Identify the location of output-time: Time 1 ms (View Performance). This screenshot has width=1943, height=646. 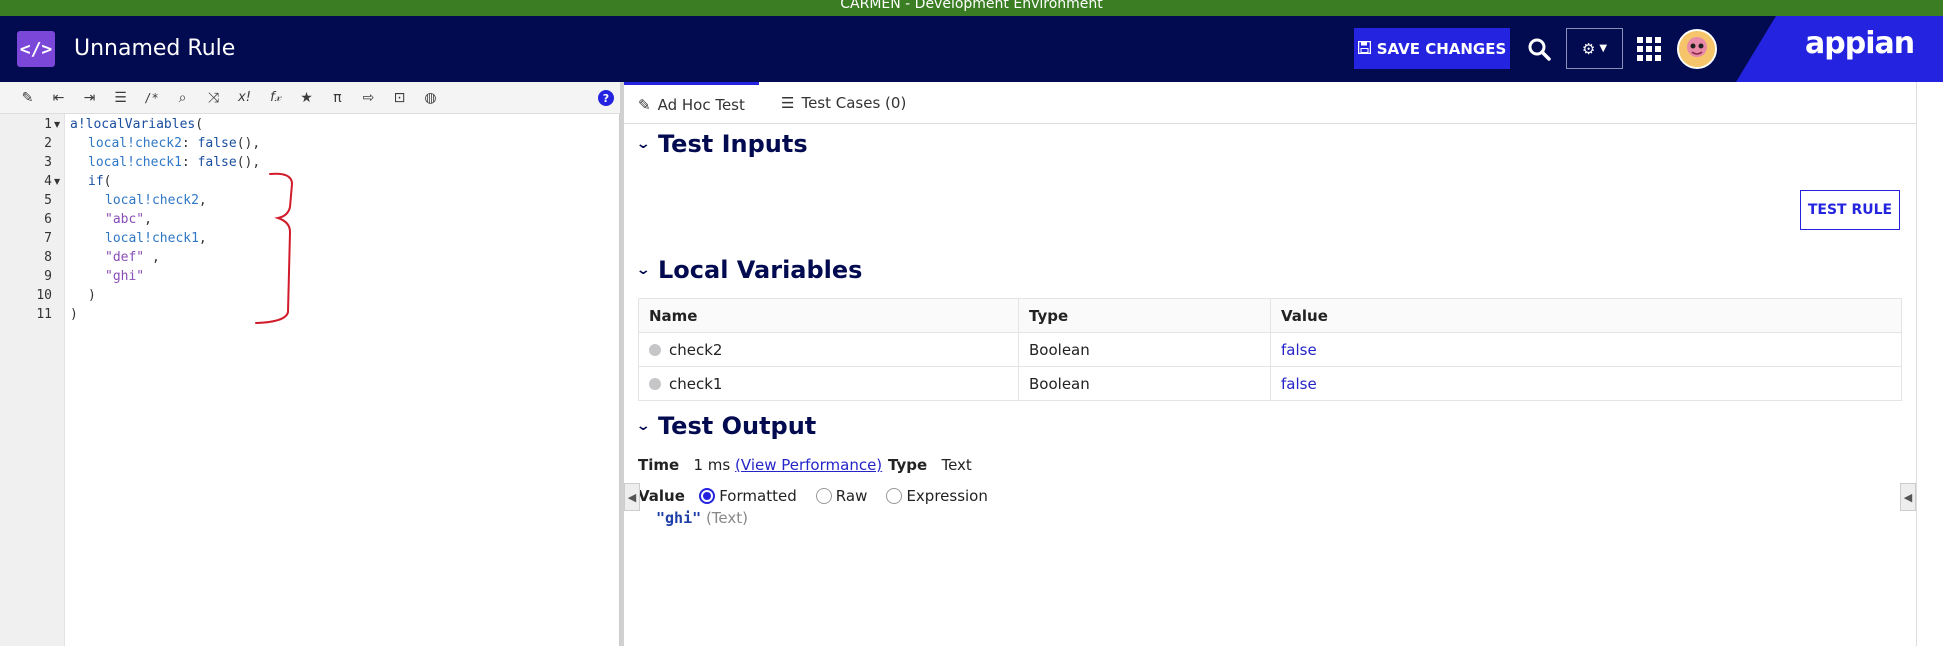
(760, 465).